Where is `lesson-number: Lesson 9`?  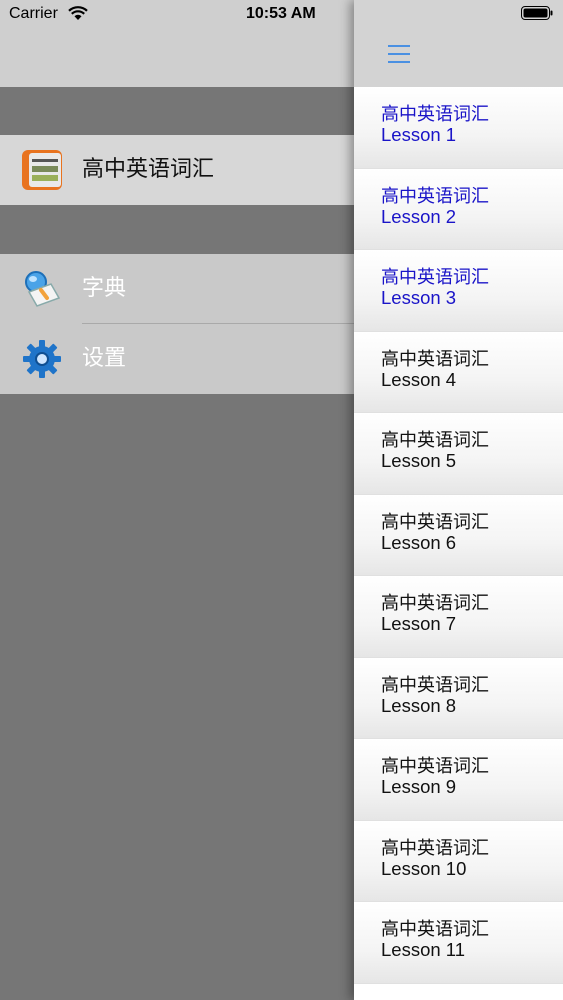 lesson-number: Lesson 9 is located at coordinates (419, 786).